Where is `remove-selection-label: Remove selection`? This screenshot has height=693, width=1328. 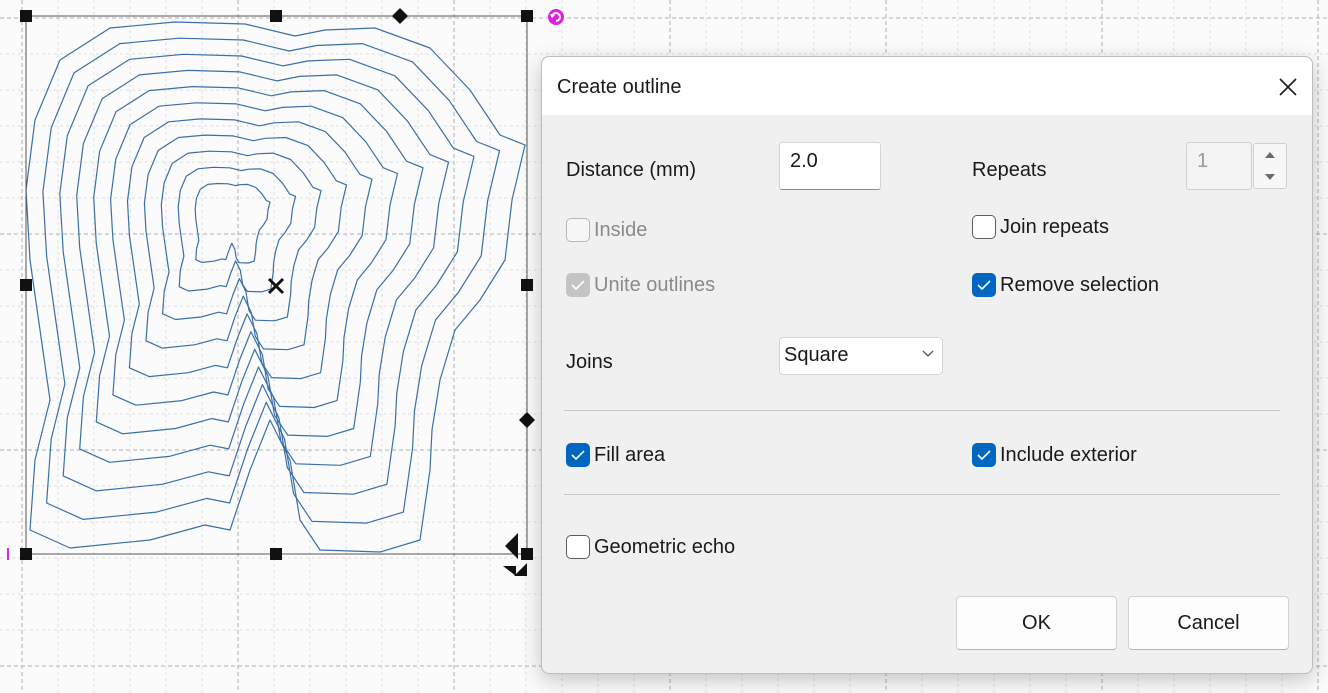
remove-selection-label: Remove selection is located at coordinates (1079, 284).